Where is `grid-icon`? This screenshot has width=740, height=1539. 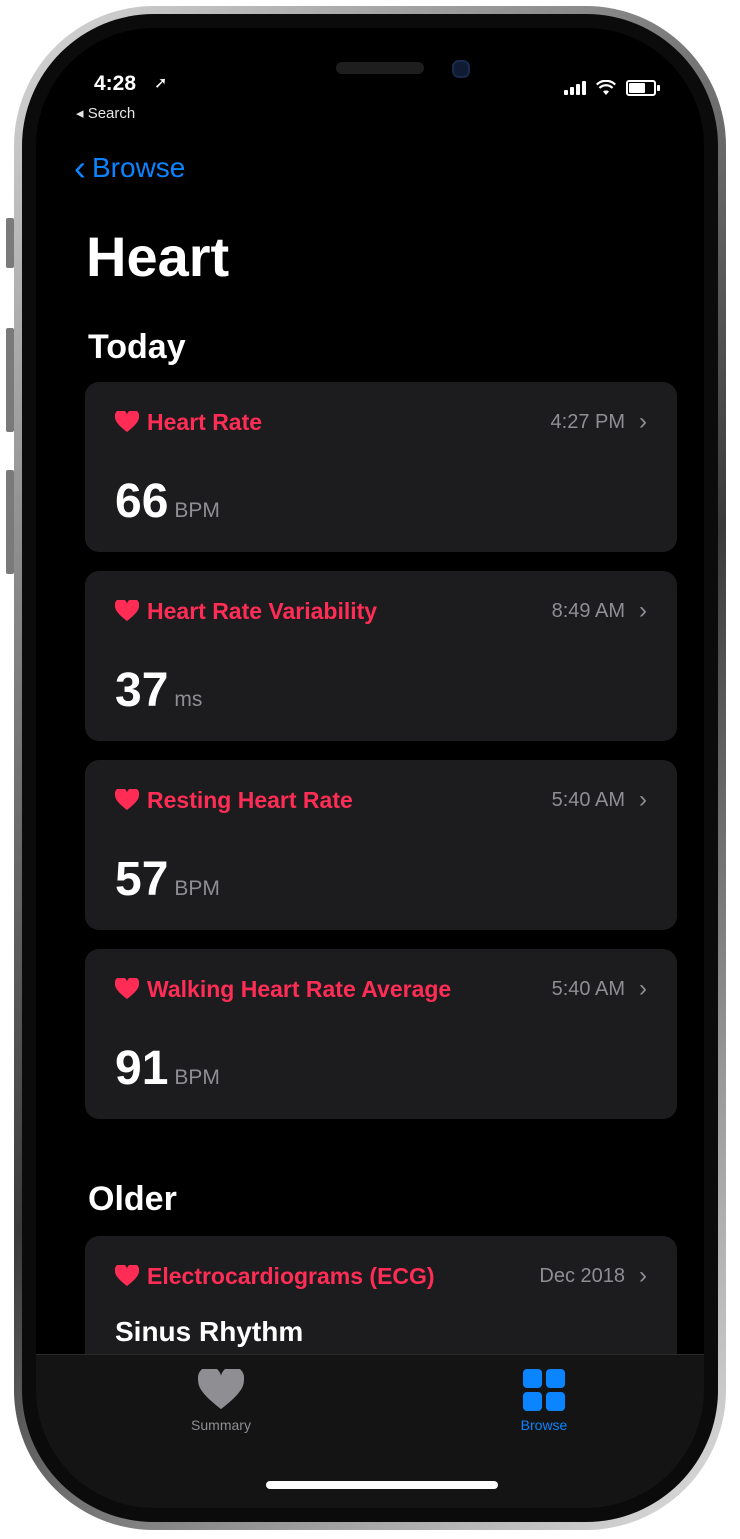 grid-icon is located at coordinates (544, 1390).